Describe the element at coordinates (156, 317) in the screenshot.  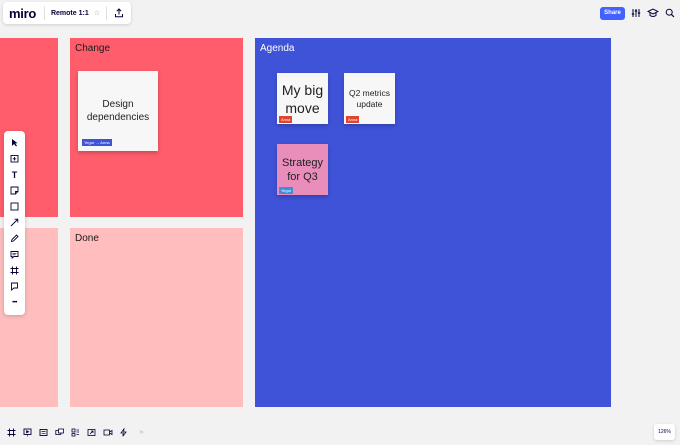
I see `frame-done: Done` at that location.